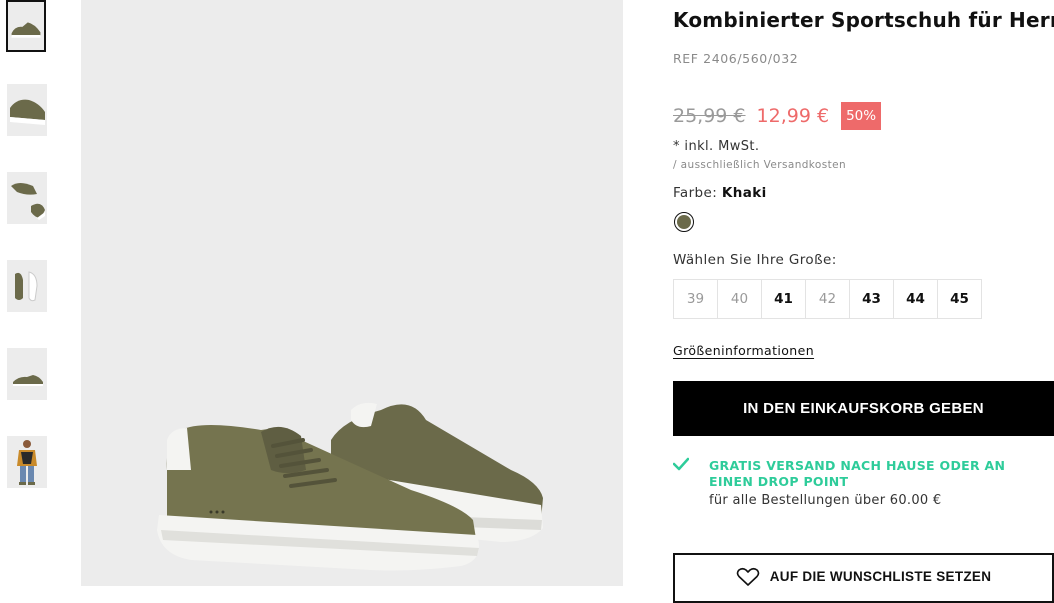 This screenshot has width=1054, height=603. What do you see at coordinates (744, 193) in the screenshot?
I see `color-name: Khaki` at bounding box center [744, 193].